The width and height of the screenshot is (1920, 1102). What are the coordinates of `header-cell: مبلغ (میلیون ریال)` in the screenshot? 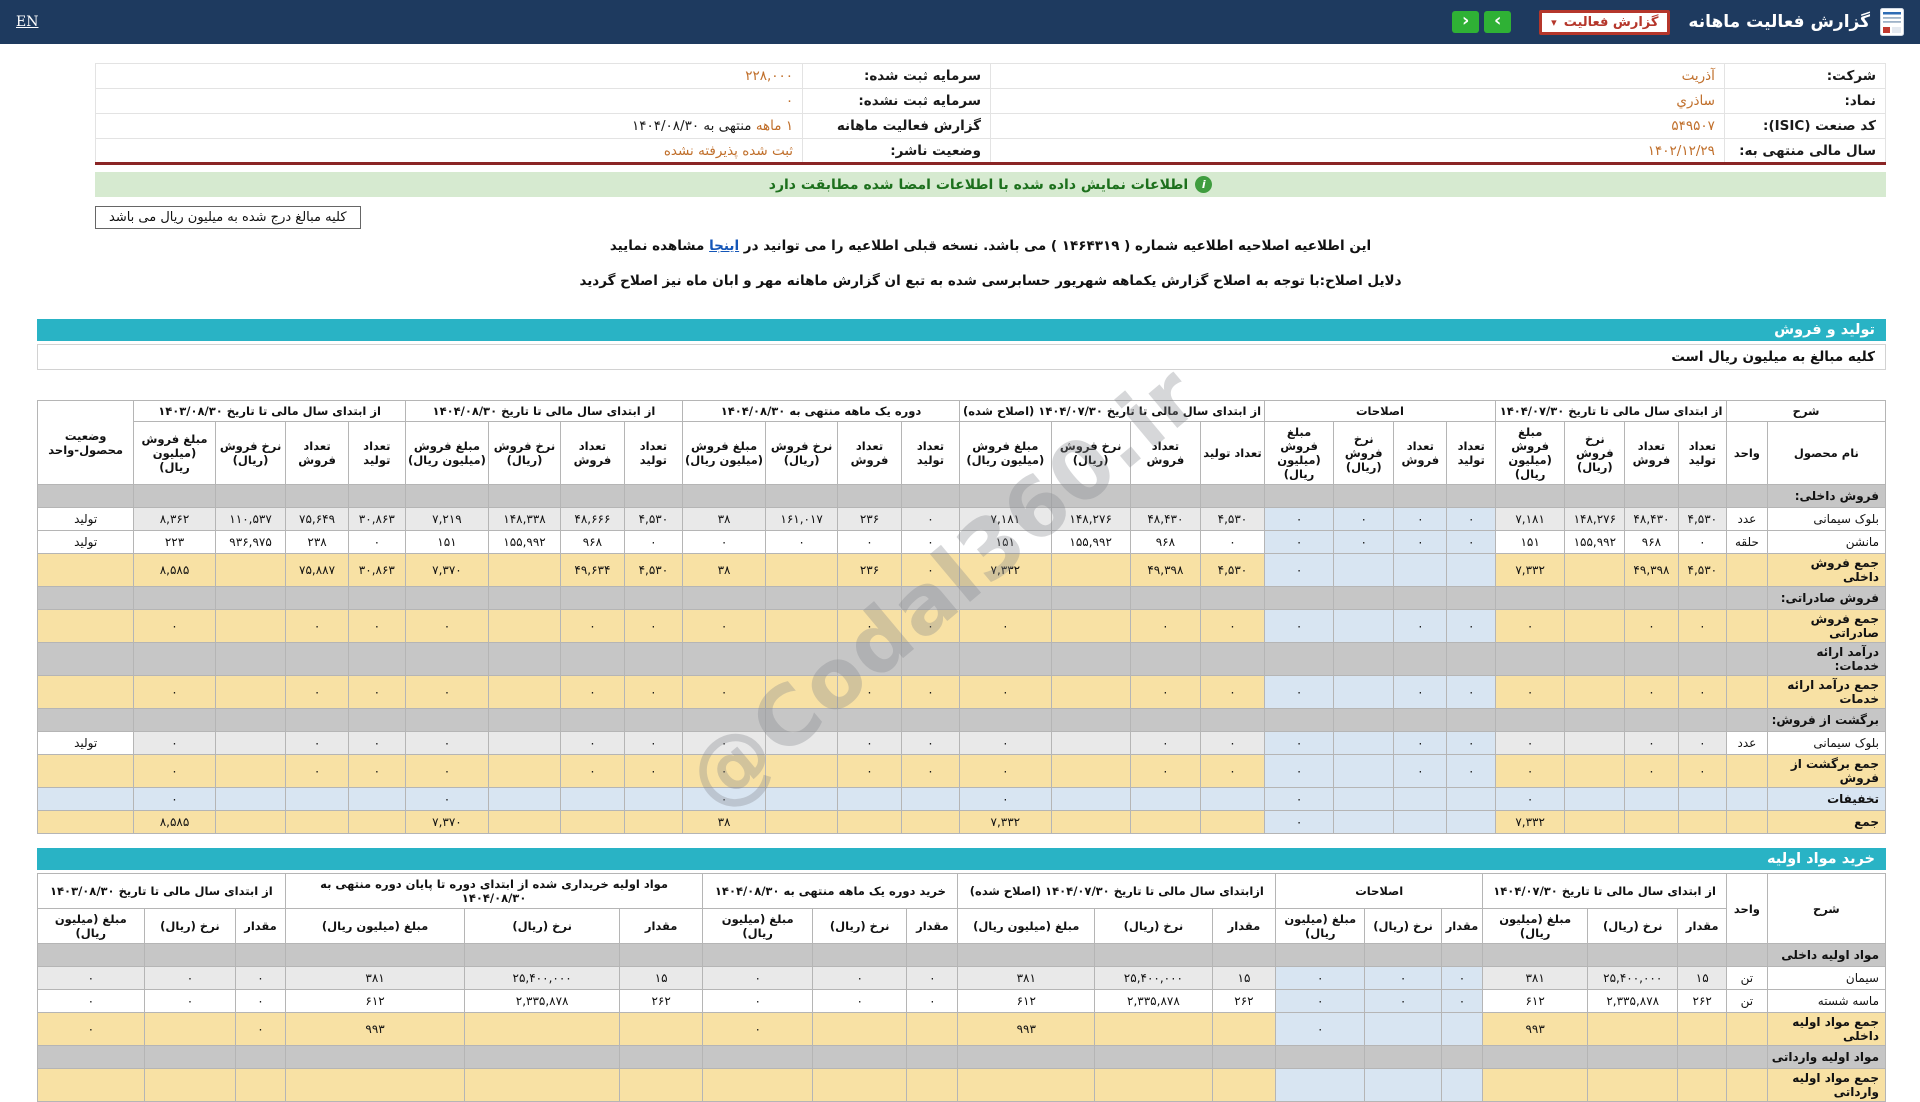 It's located at (375, 926).